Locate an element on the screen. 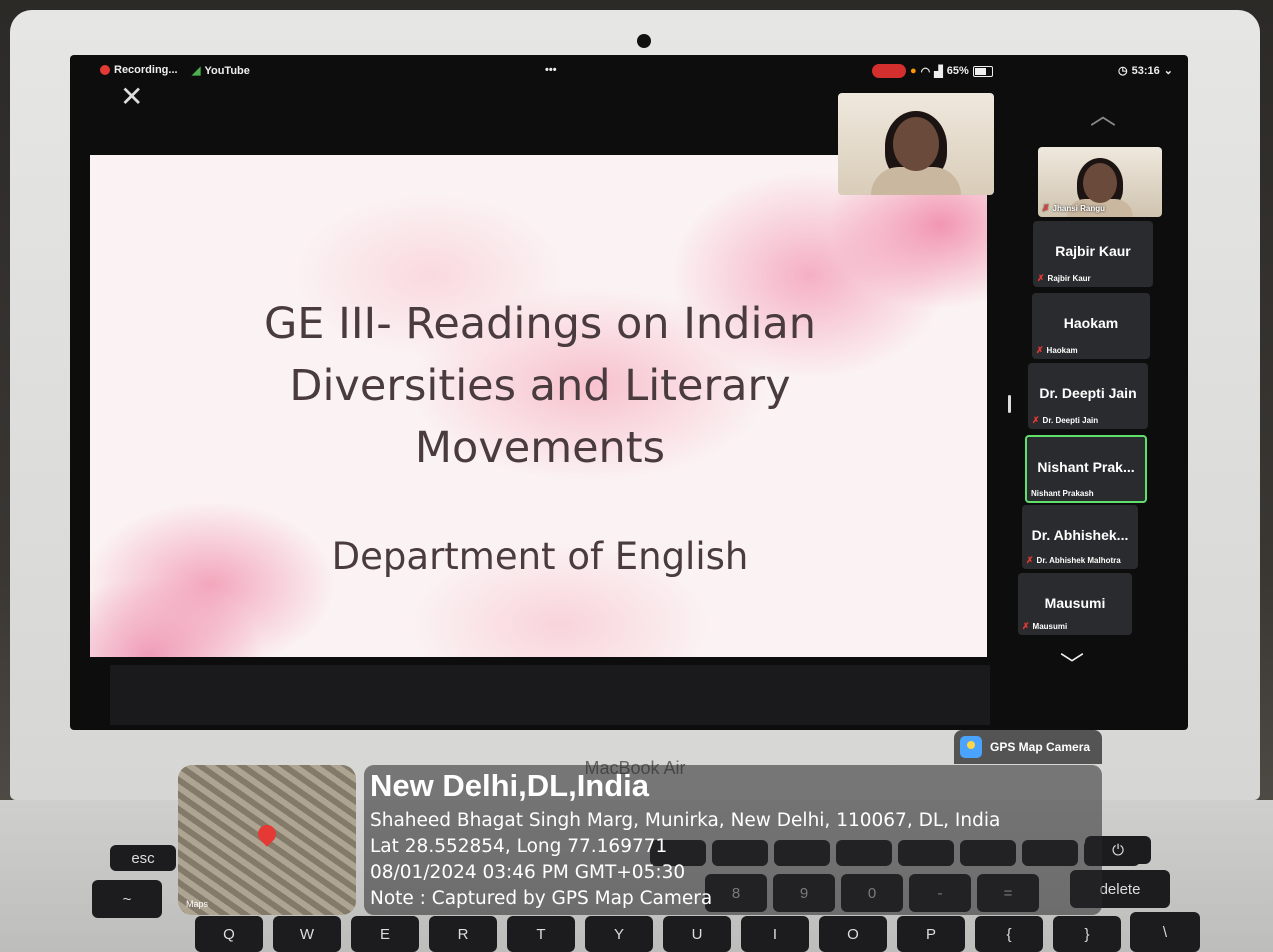  participant-label: ✗ Mausumi is located at coordinates (1044, 626).